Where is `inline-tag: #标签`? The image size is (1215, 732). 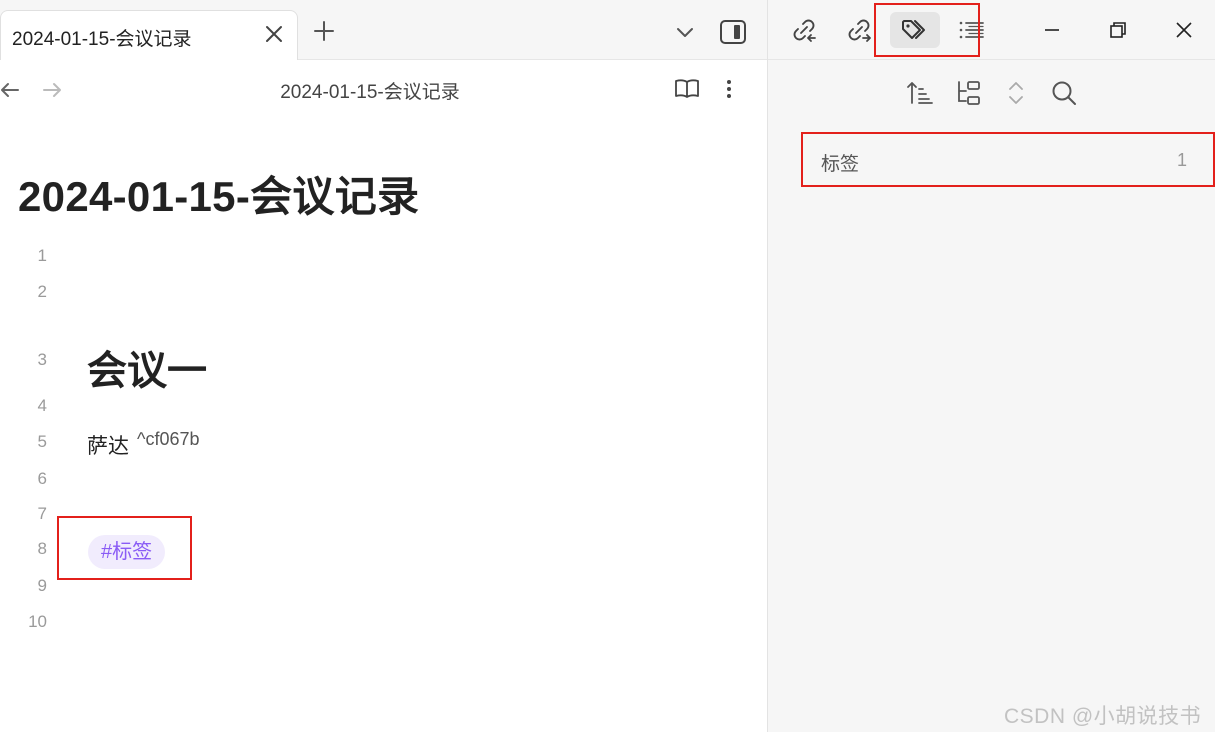 inline-tag: #标签 is located at coordinates (127, 552).